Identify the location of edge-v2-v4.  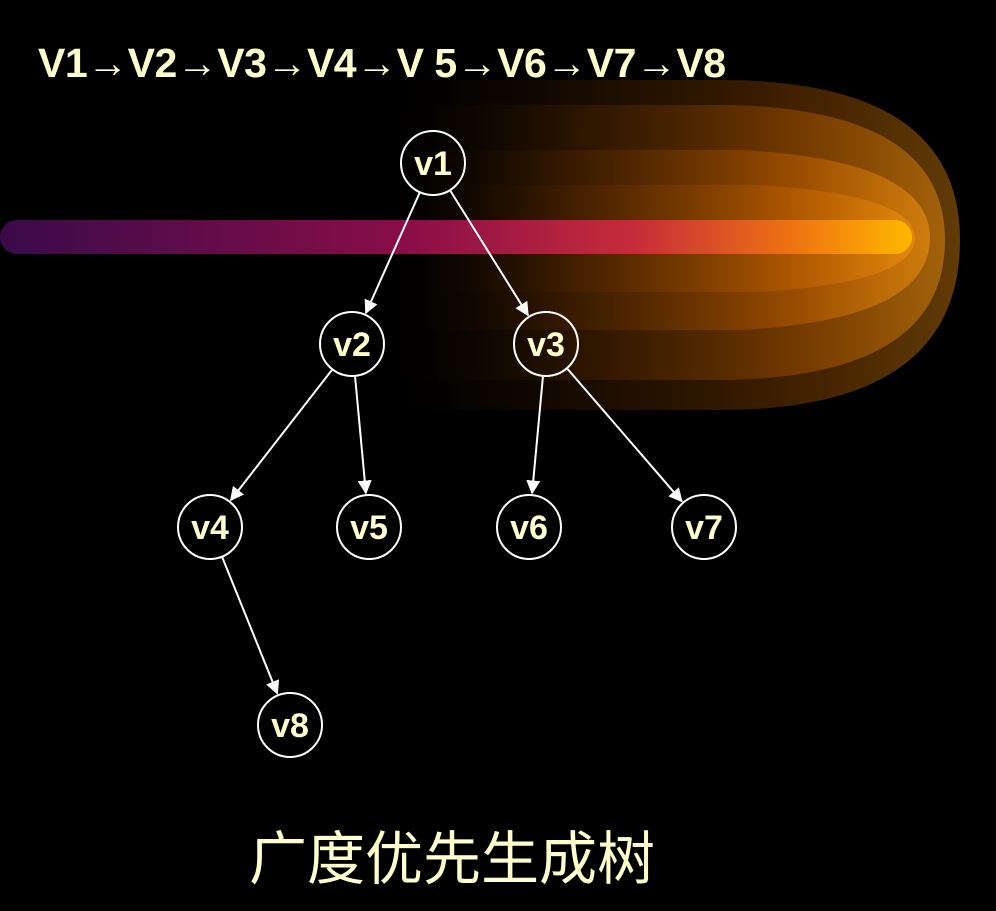
(281, 435).